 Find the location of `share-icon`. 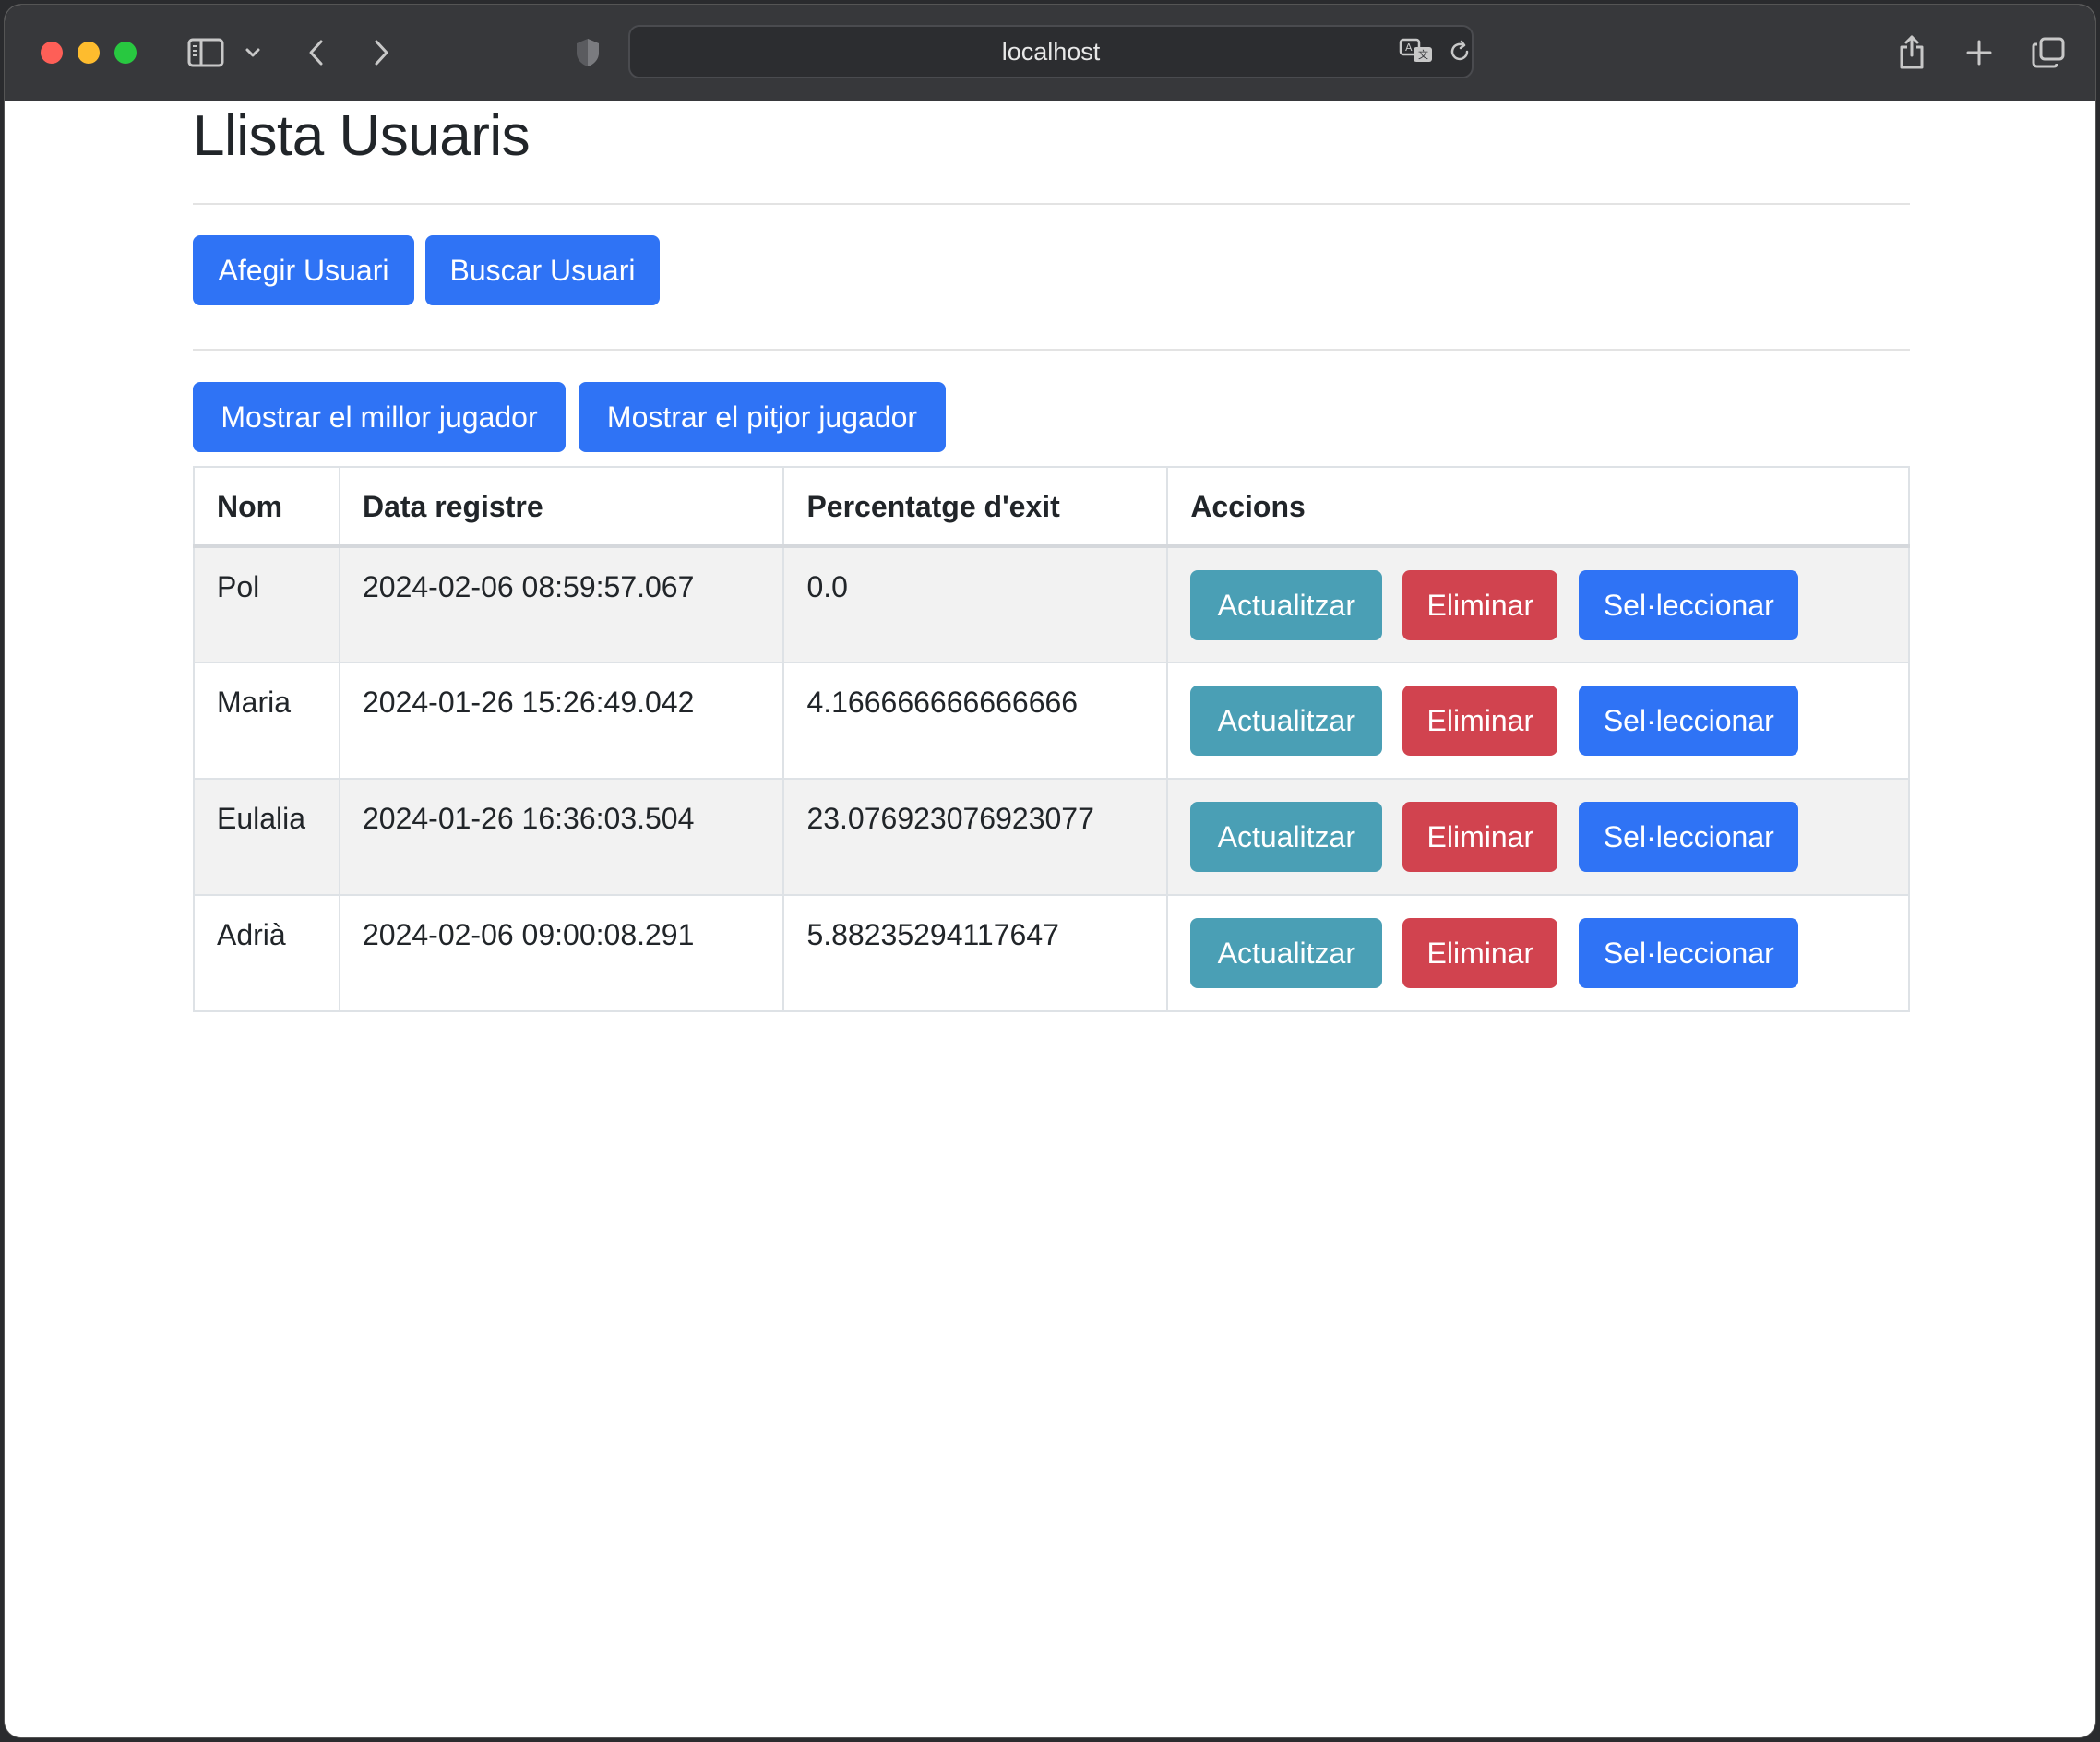

share-icon is located at coordinates (1911, 51).